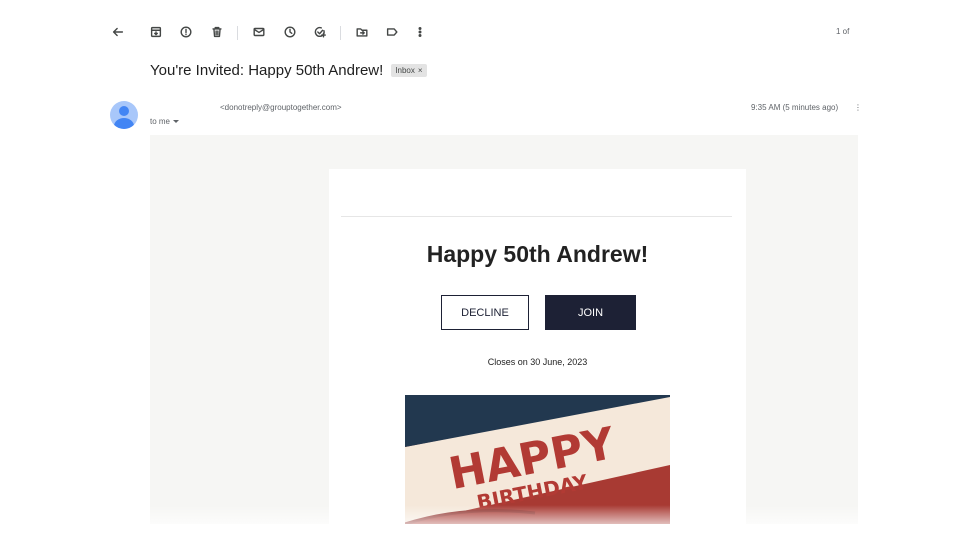 This screenshot has width=960, height=540. I want to click on move-to-icon, so click(362, 32).